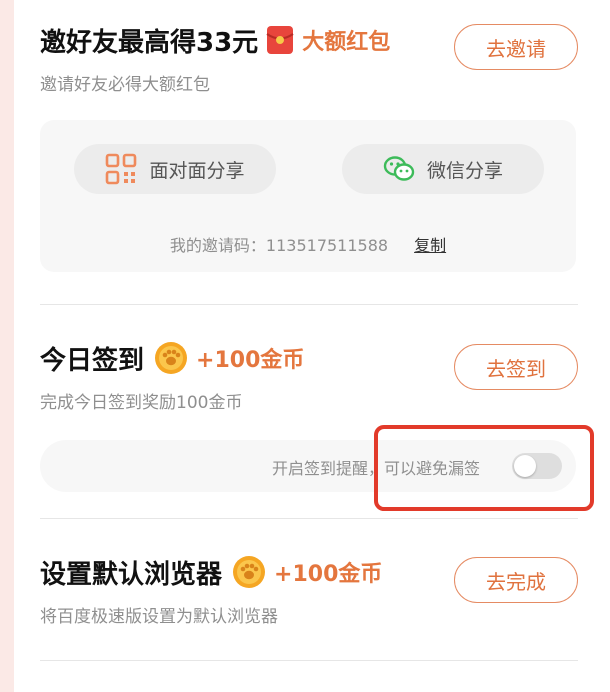 This screenshot has width=610, height=692. I want to click on face-to-face-share-button: 面对面分享, so click(175, 169).